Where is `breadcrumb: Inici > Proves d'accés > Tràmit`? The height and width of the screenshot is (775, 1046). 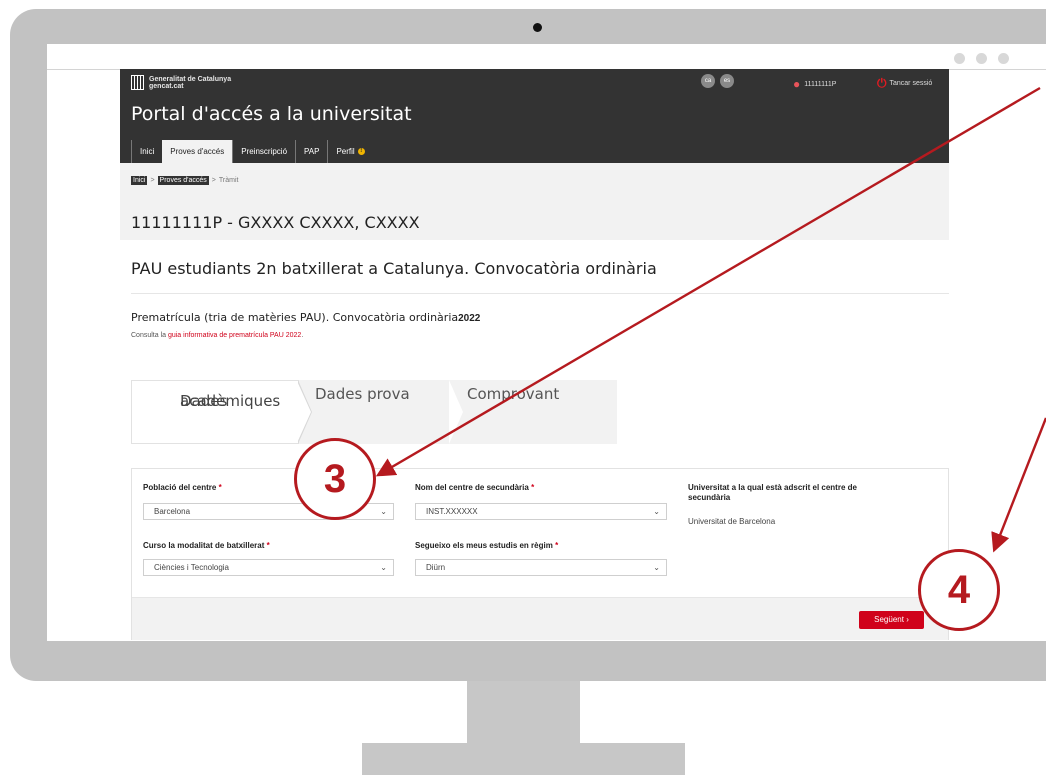
breadcrumb: Inici > Proves d'accés > Tràmit is located at coordinates (184, 180).